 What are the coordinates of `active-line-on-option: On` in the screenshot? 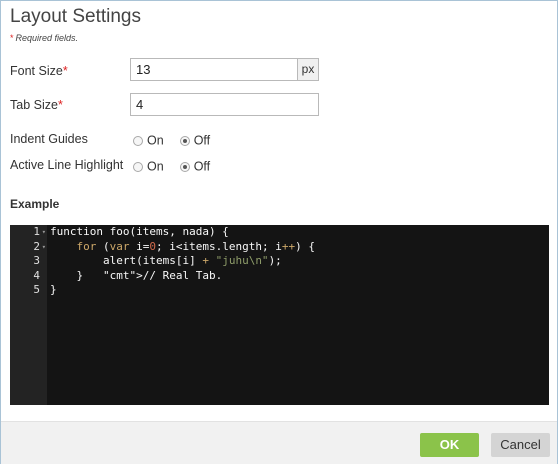 It's located at (148, 166).